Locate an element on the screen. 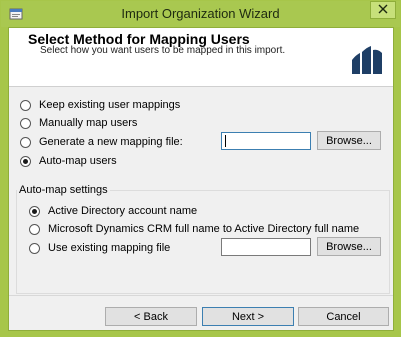  title-bar: Import Organization Wizard is located at coordinates (200, 14).